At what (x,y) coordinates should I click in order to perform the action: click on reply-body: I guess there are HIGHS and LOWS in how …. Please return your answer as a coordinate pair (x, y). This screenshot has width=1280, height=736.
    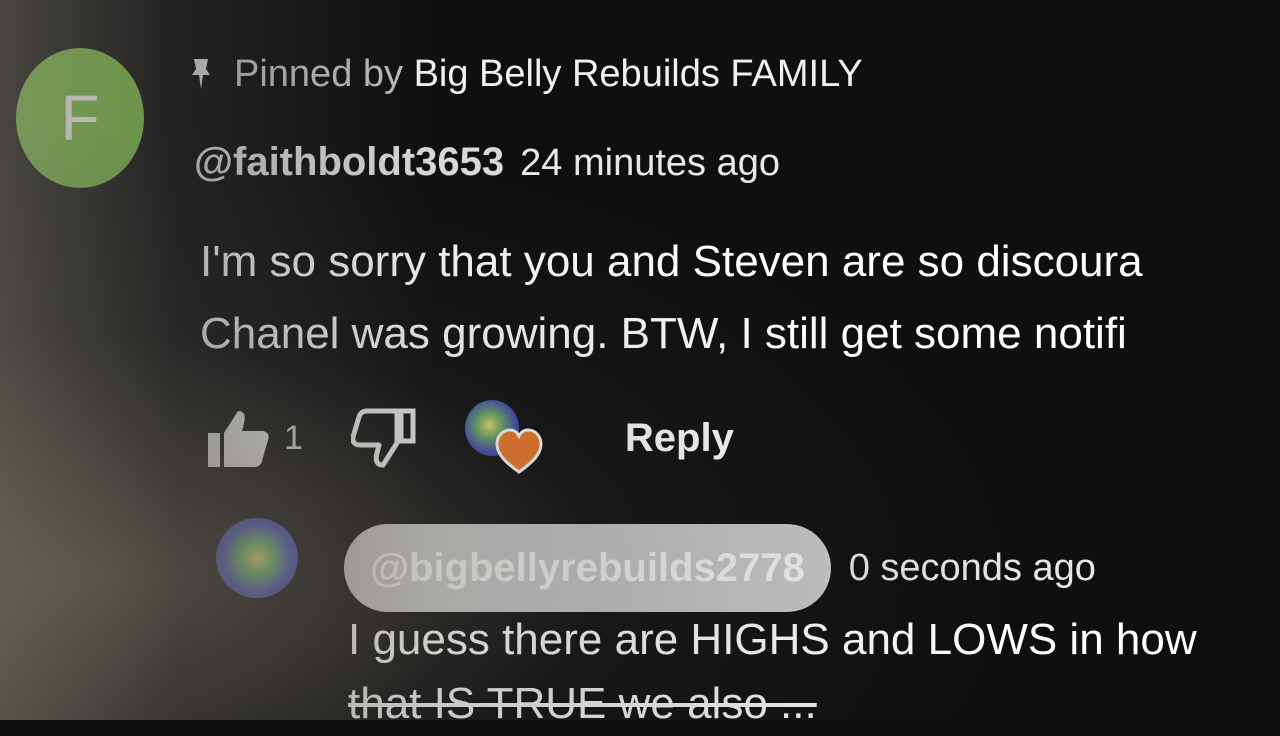
    Looking at the image, I should click on (814, 672).